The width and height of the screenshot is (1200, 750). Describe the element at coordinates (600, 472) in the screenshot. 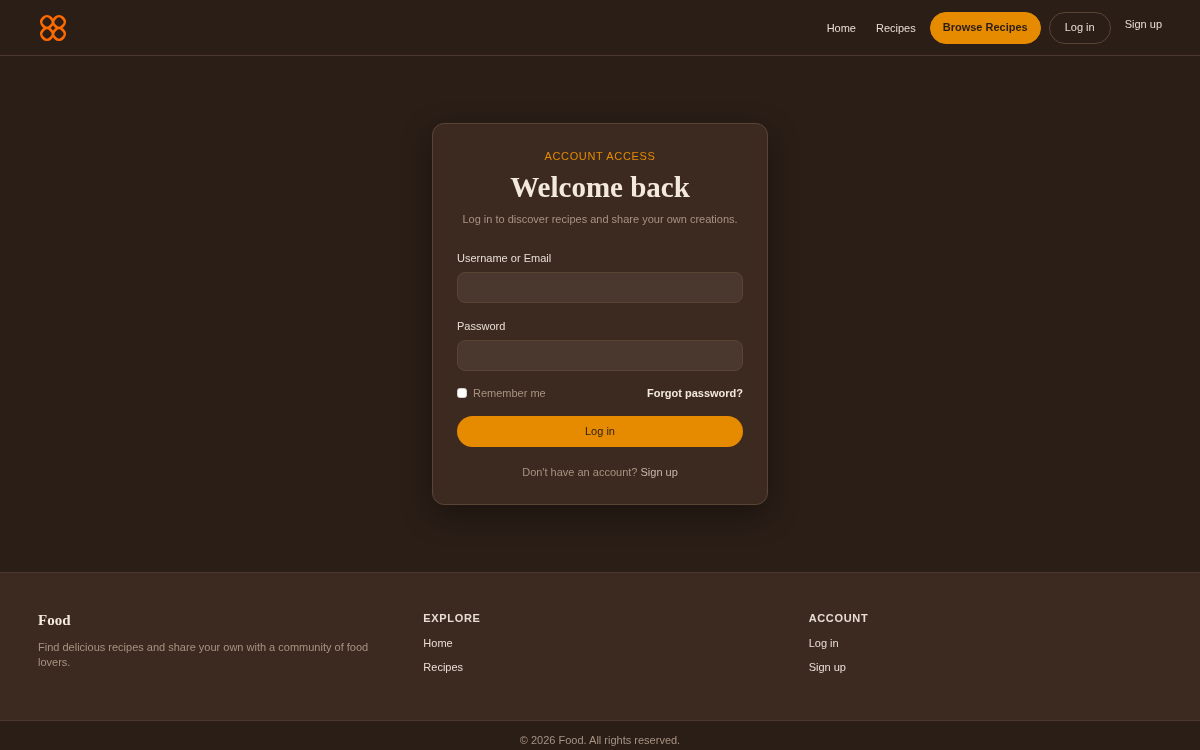

I see `signup-prompt: Don't have an account? Sign up` at that location.